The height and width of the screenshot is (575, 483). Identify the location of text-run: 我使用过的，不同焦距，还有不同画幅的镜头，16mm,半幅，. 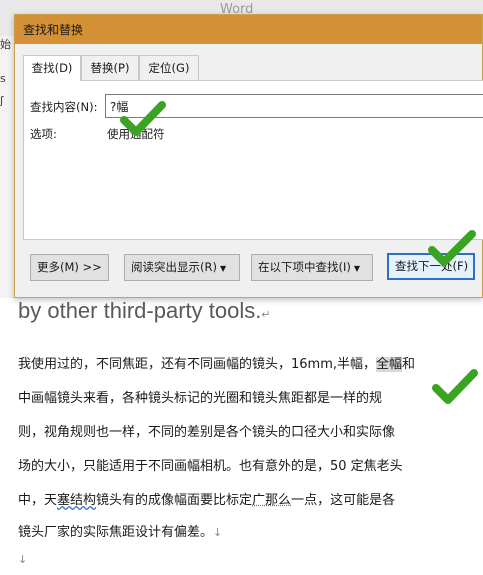
(197, 364).